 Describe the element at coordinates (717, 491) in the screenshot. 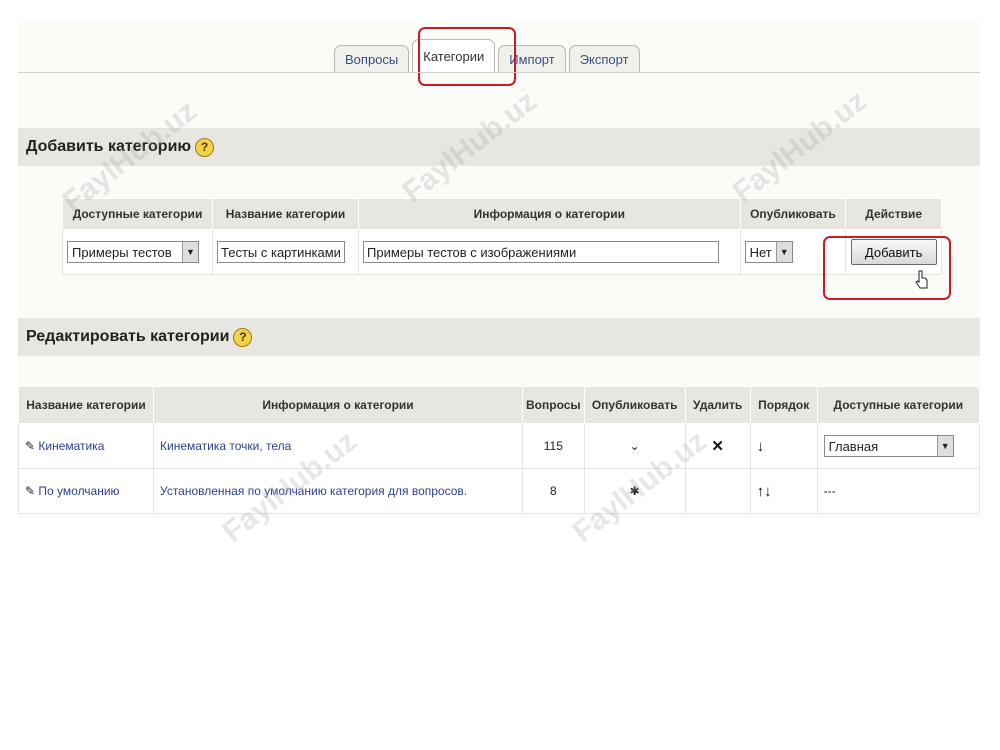

I see `delete-cell` at that location.